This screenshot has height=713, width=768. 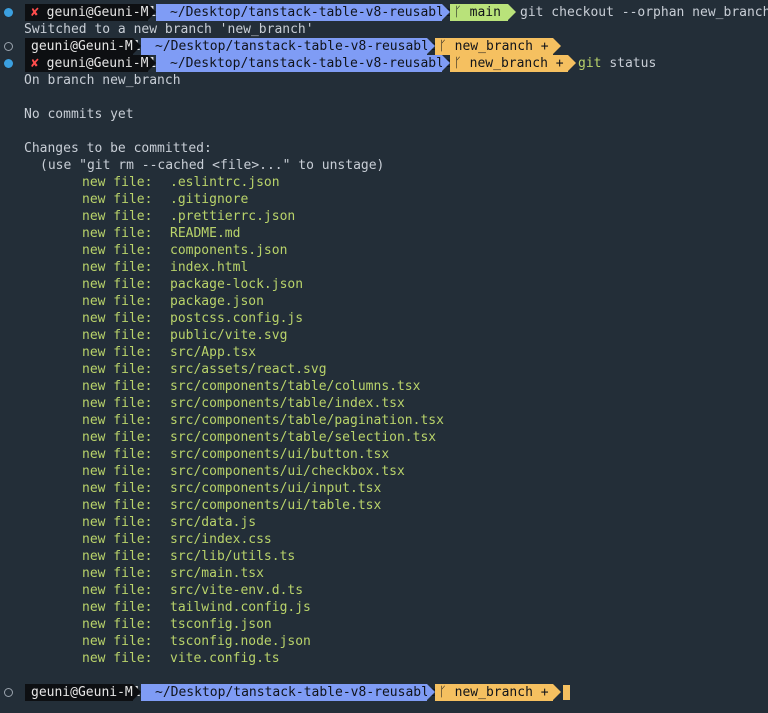 What do you see at coordinates (384, 301) in the screenshot?
I see `staged-file-row: new file: package.json` at bounding box center [384, 301].